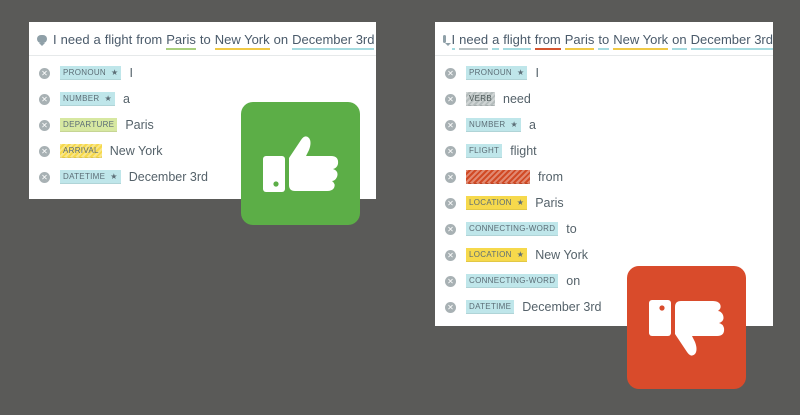 Image resolution: width=800 pixels, height=415 pixels. I want to click on entity-tag-label, so click(470, 176).